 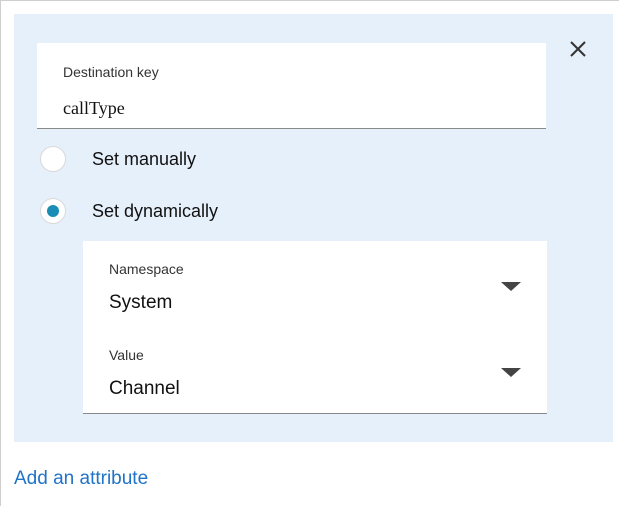 I want to click on top-border, so click(x=309, y=0).